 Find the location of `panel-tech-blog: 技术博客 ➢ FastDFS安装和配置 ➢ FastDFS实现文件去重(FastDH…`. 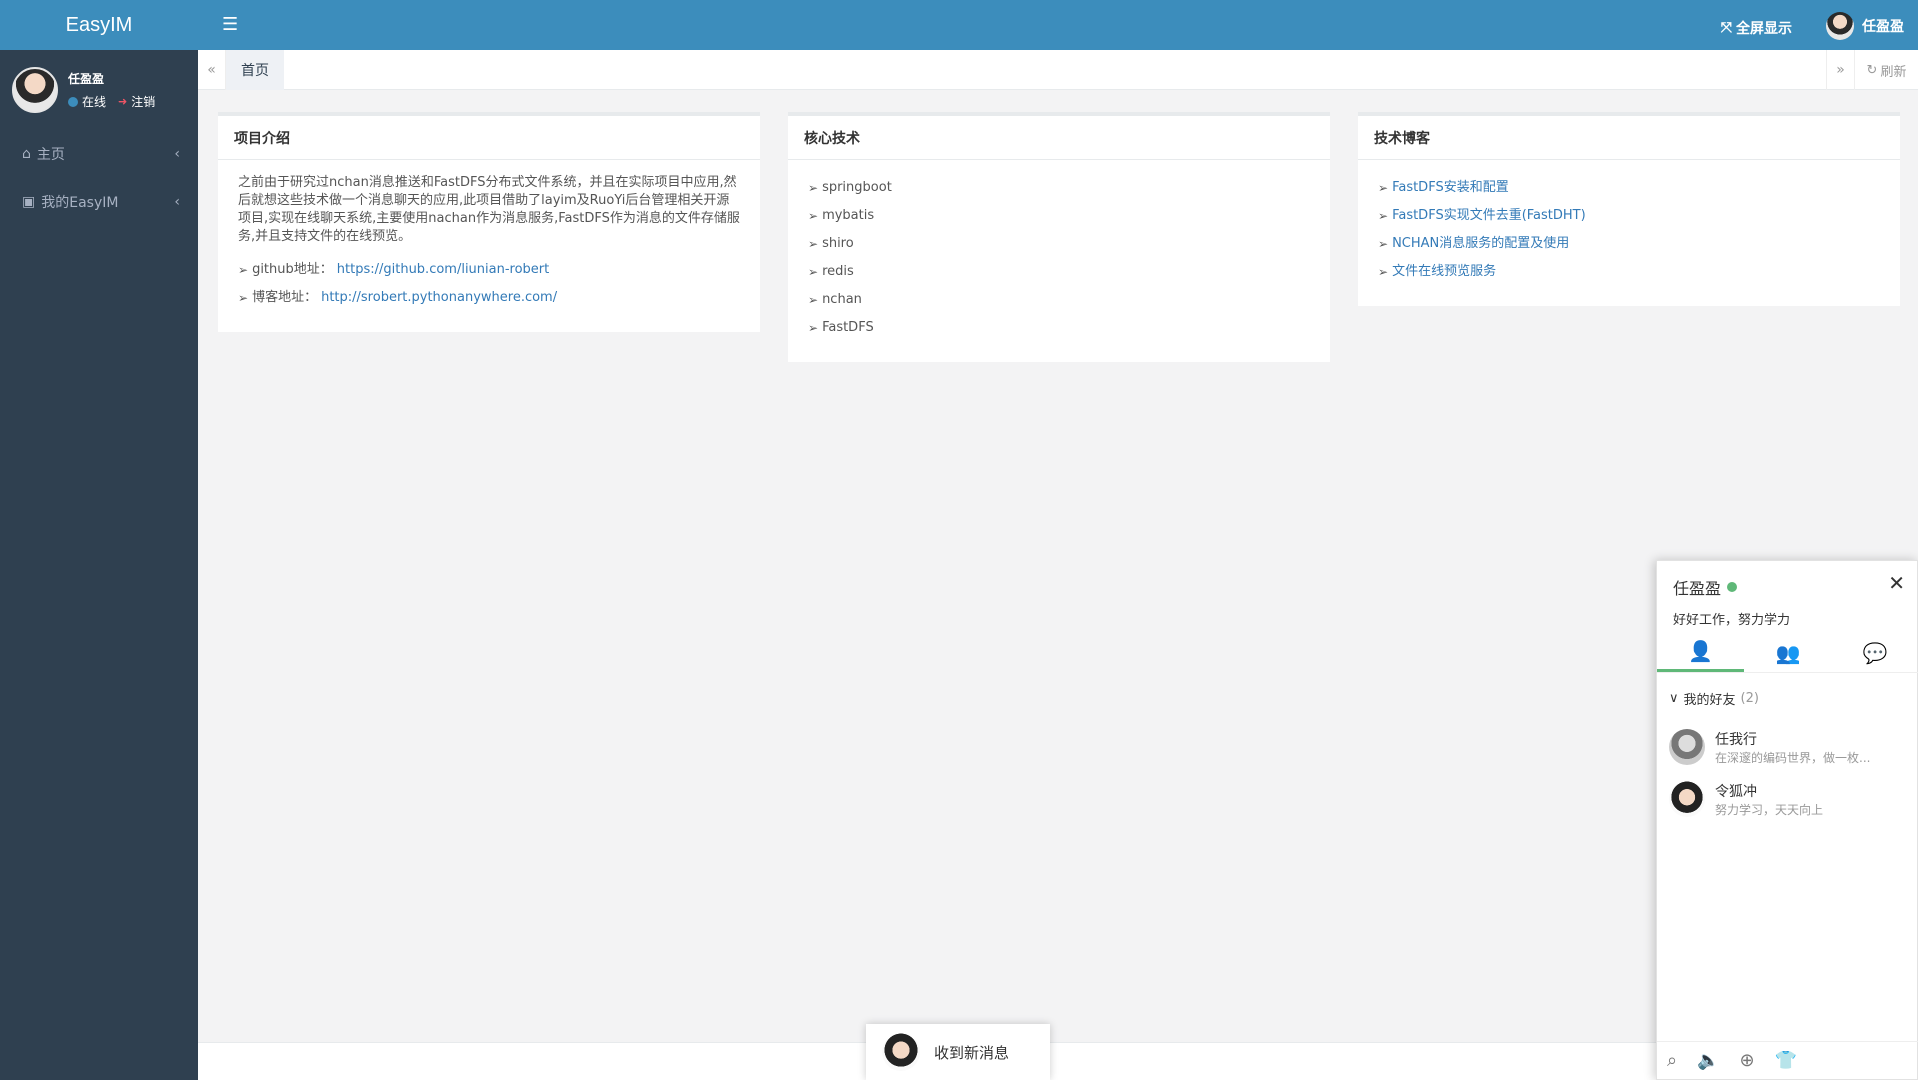

panel-tech-blog: 技术博客 ➢ FastDFS安装和配置 ➢ FastDFS实现文件去重(FastDH… is located at coordinates (1629, 209).